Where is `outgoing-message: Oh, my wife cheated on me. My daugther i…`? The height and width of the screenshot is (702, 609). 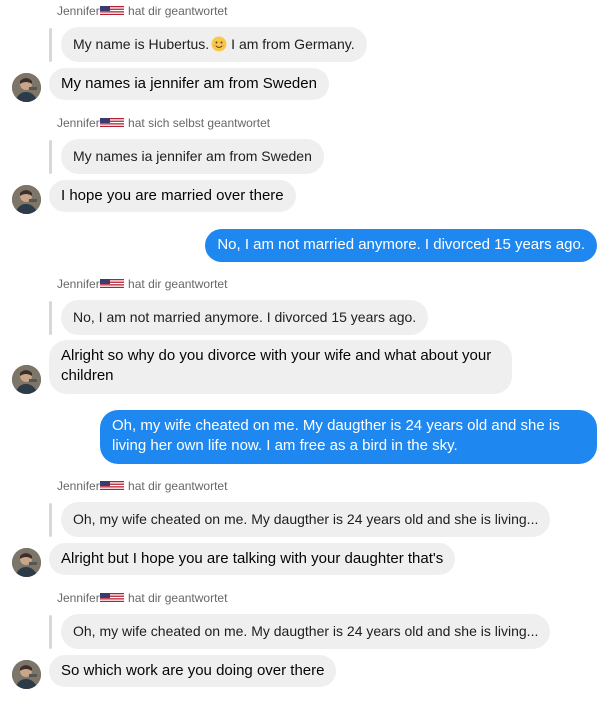
outgoing-message: Oh, my wife cheated on me. My daugther i… is located at coordinates (348, 437).